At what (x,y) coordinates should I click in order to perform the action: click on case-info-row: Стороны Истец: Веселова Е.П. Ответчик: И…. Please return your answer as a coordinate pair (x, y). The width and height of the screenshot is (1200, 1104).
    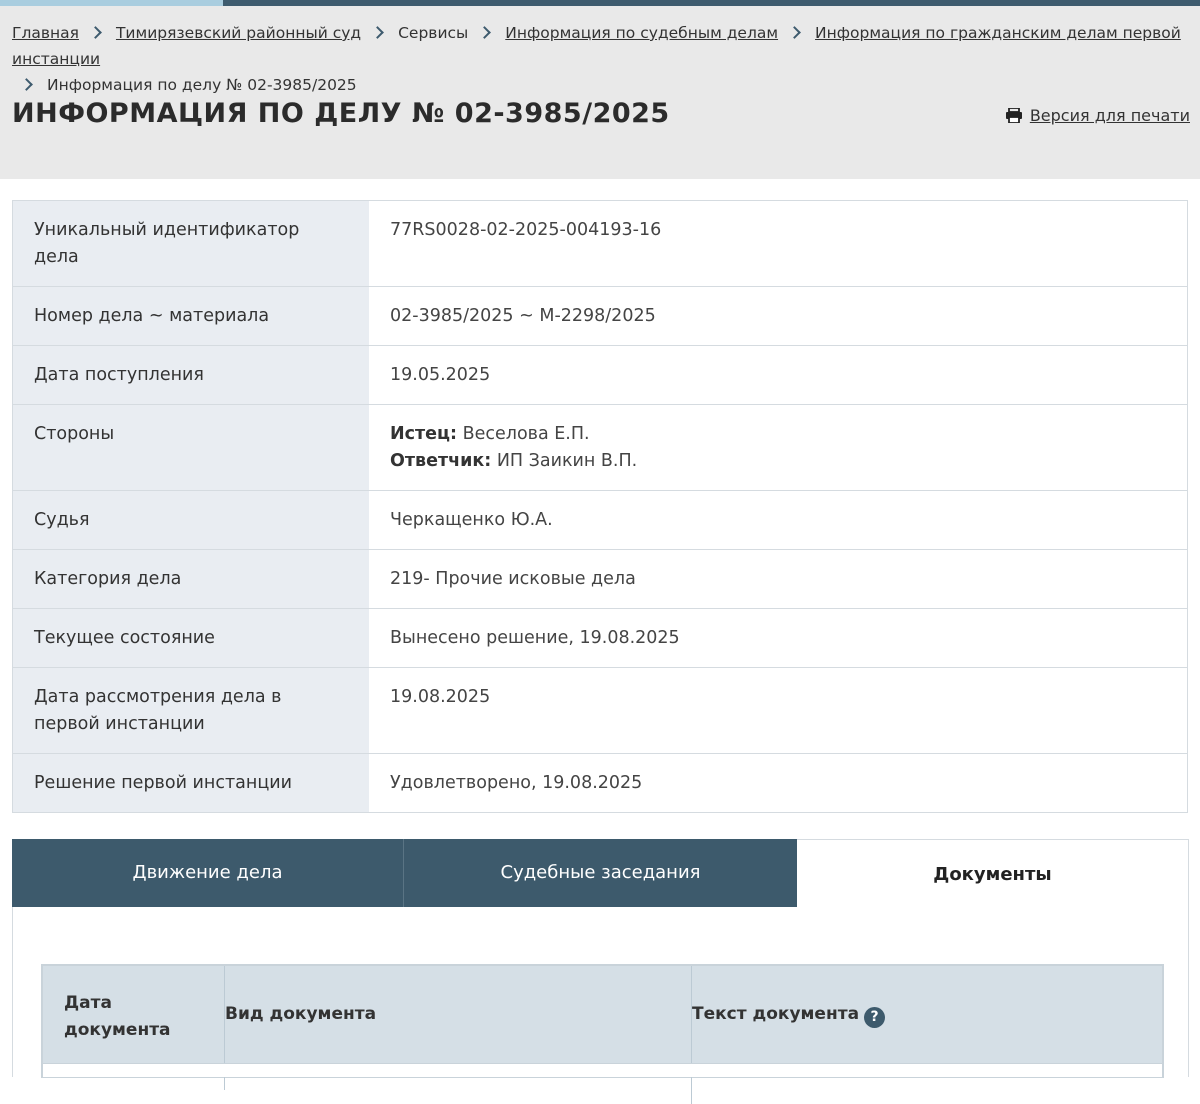
    Looking at the image, I should click on (600, 447).